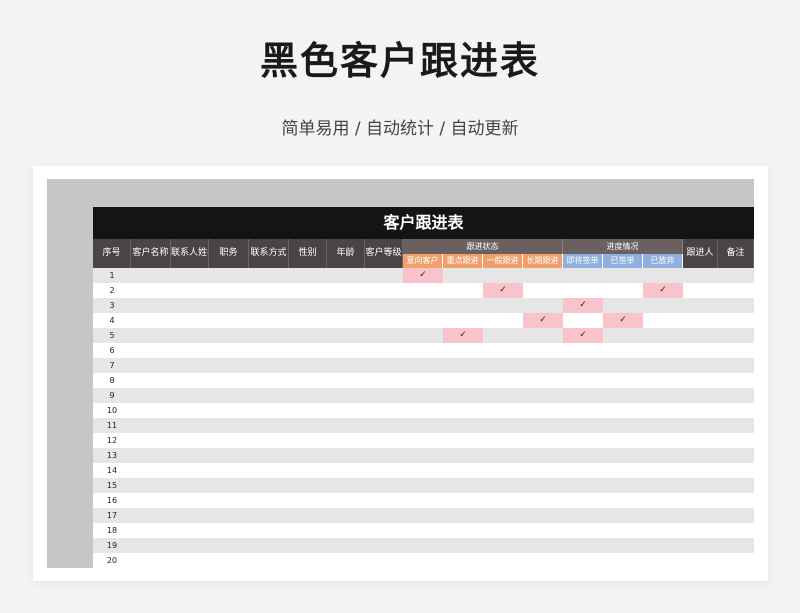 This screenshot has height=613, width=800. I want to click on sub-header-long-term: 长期跟进, so click(543, 261).